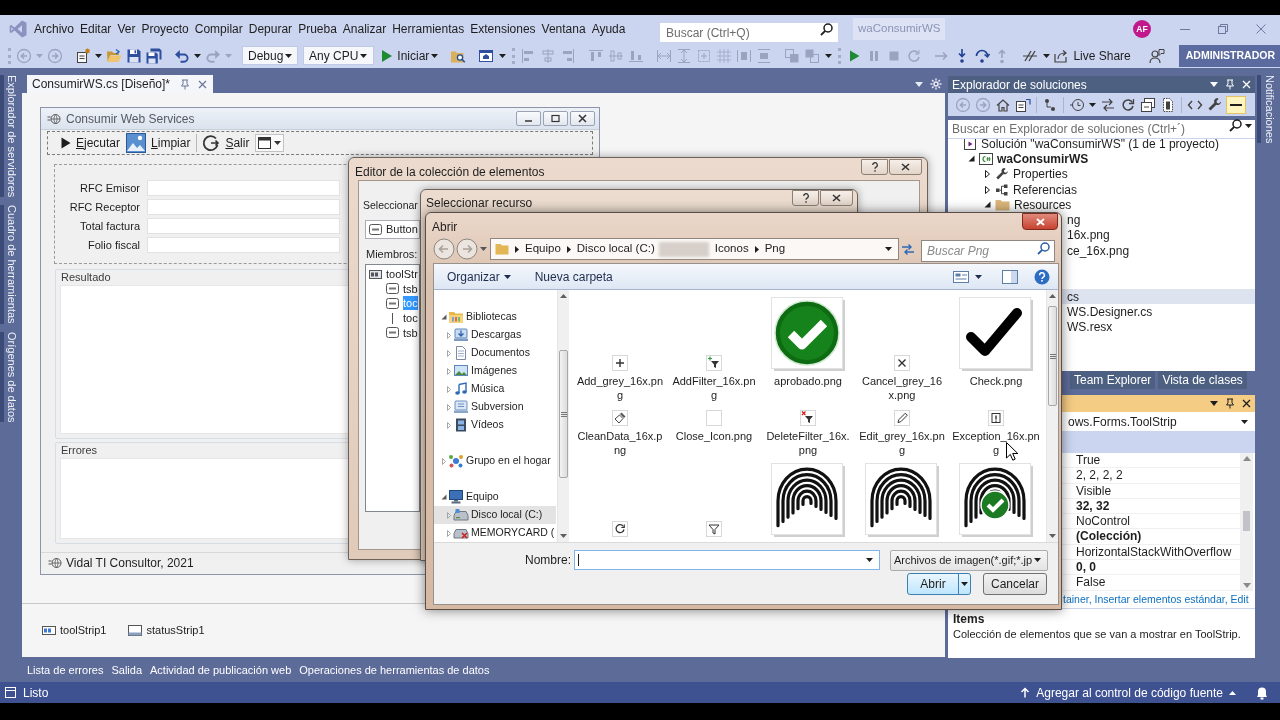 This screenshot has height=720, width=1280. Describe the element at coordinates (109, 188) in the screenshot. I see `field-label: RFC Emisor` at that location.